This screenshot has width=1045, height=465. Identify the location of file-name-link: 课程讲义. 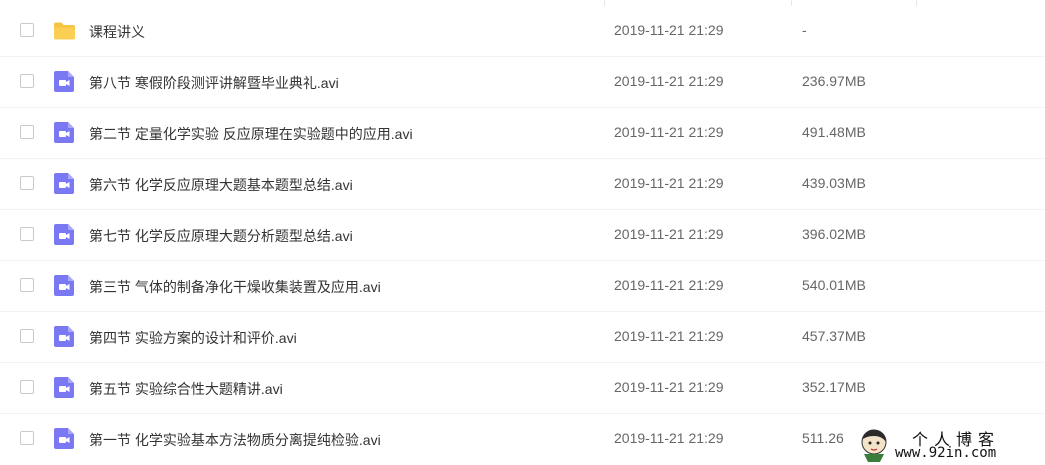
(117, 32).